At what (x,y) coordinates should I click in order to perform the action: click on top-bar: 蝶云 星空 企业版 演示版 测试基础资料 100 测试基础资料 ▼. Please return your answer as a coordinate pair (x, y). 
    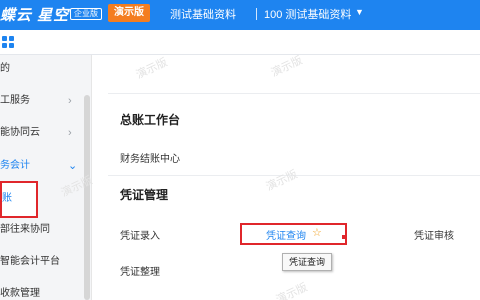
    Looking at the image, I should click on (240, 15).